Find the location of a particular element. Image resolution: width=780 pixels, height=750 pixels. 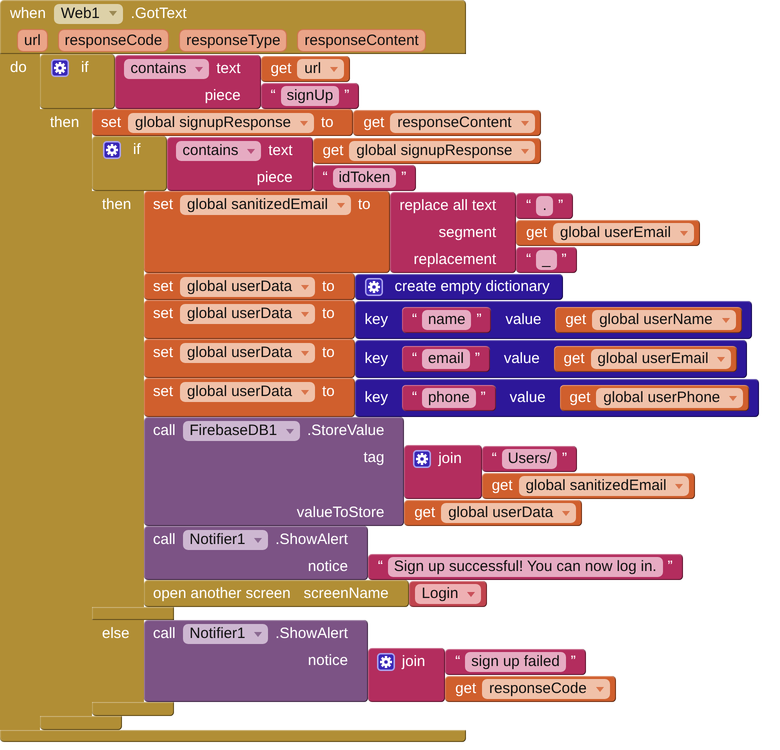

text-block: “ _ ” is located at coordinates (546, 260).